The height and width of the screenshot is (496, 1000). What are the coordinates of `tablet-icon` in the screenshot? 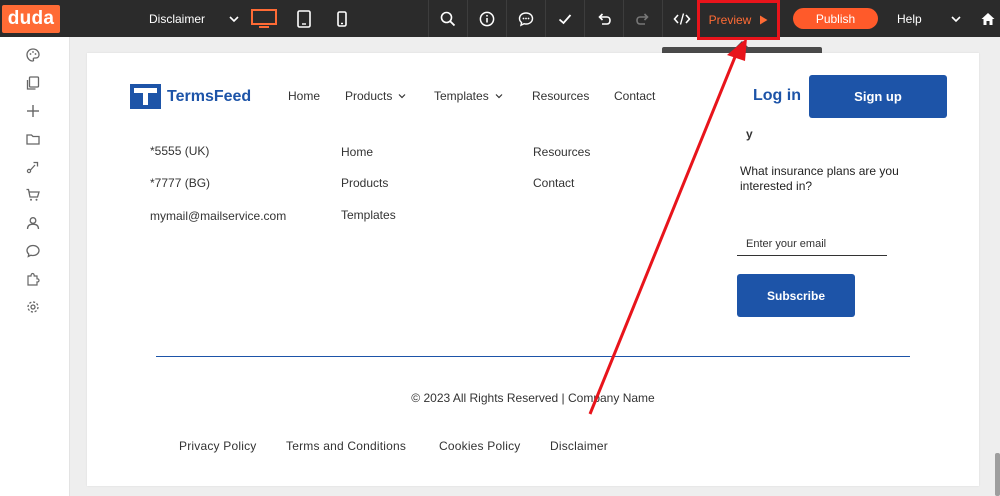 It's located at (304, 18).